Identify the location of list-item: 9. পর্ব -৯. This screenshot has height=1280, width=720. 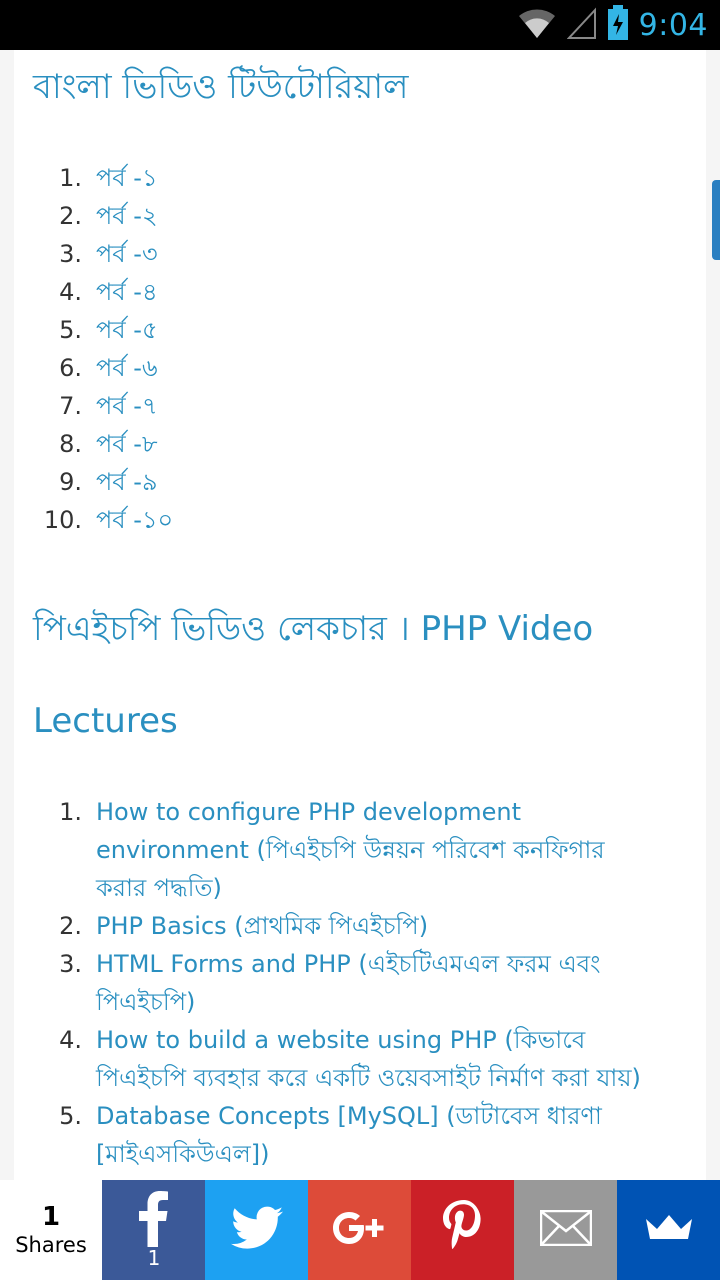
(108, 482).